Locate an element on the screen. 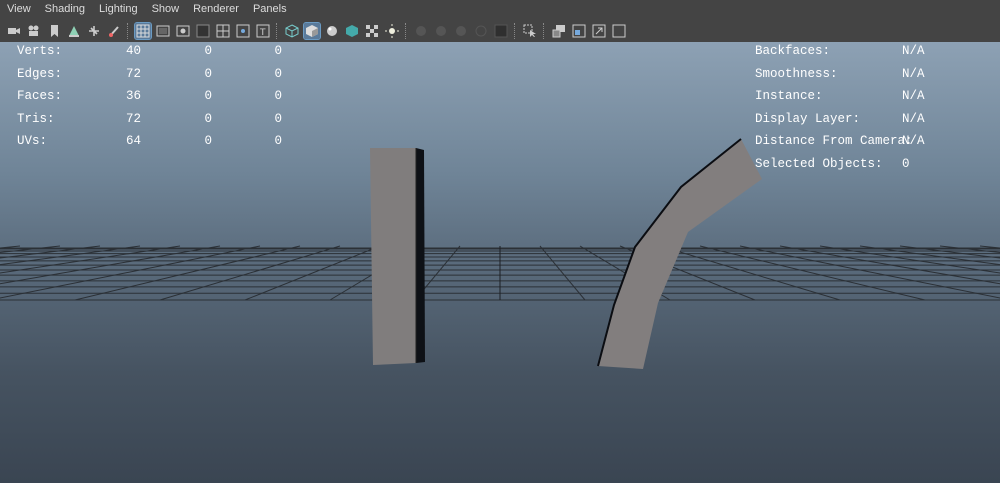 The width and height of the screenshot is (1000, 483). shadows-icon is located at coordinates (421, 31).